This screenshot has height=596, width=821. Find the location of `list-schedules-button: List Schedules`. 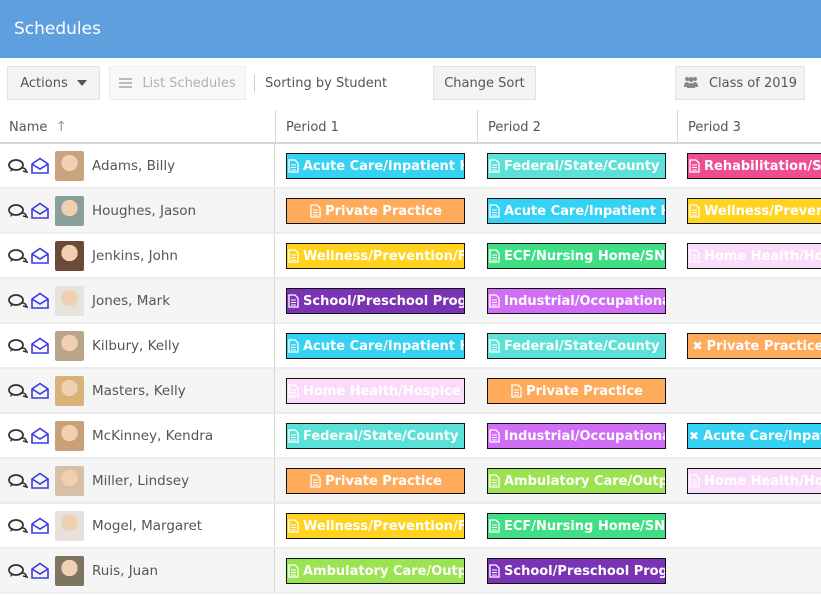

list-schedules-button: List Schedules is located at coordinates (177, 83).